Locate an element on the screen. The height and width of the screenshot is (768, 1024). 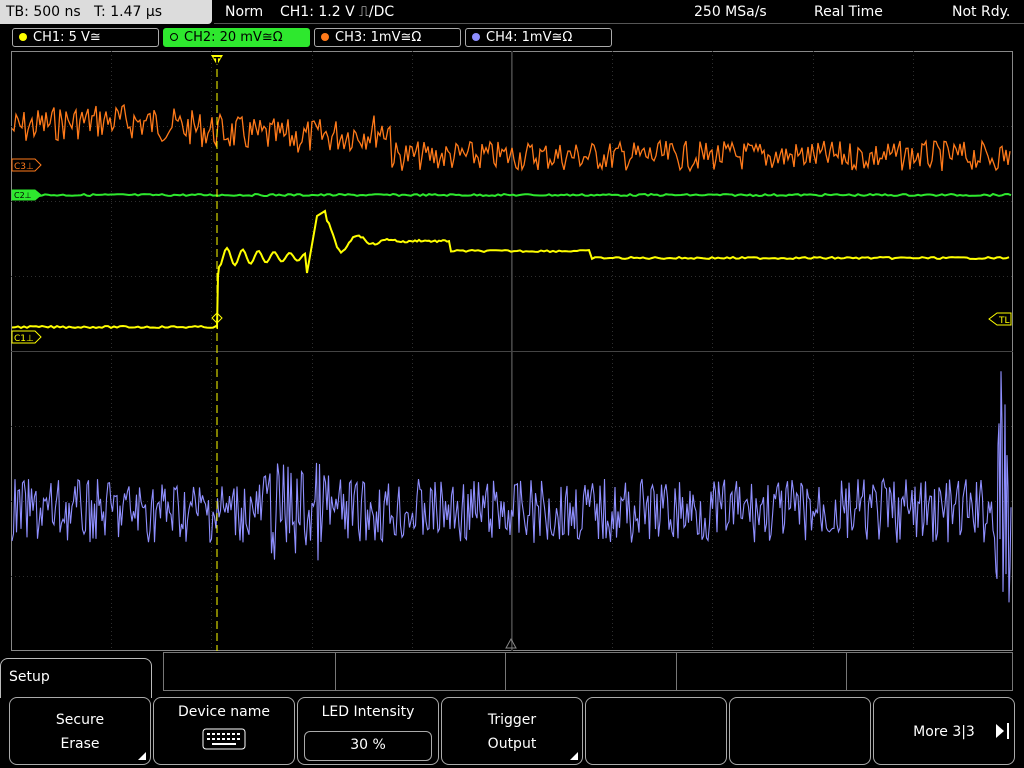
arrow-right-icon is located at coordinates (1000, 731).